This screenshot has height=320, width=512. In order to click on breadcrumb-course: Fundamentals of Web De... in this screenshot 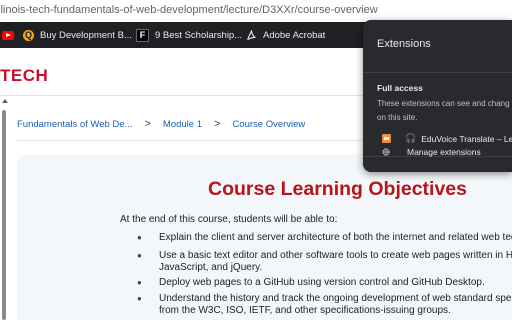, I will do `click(74, 124)`.